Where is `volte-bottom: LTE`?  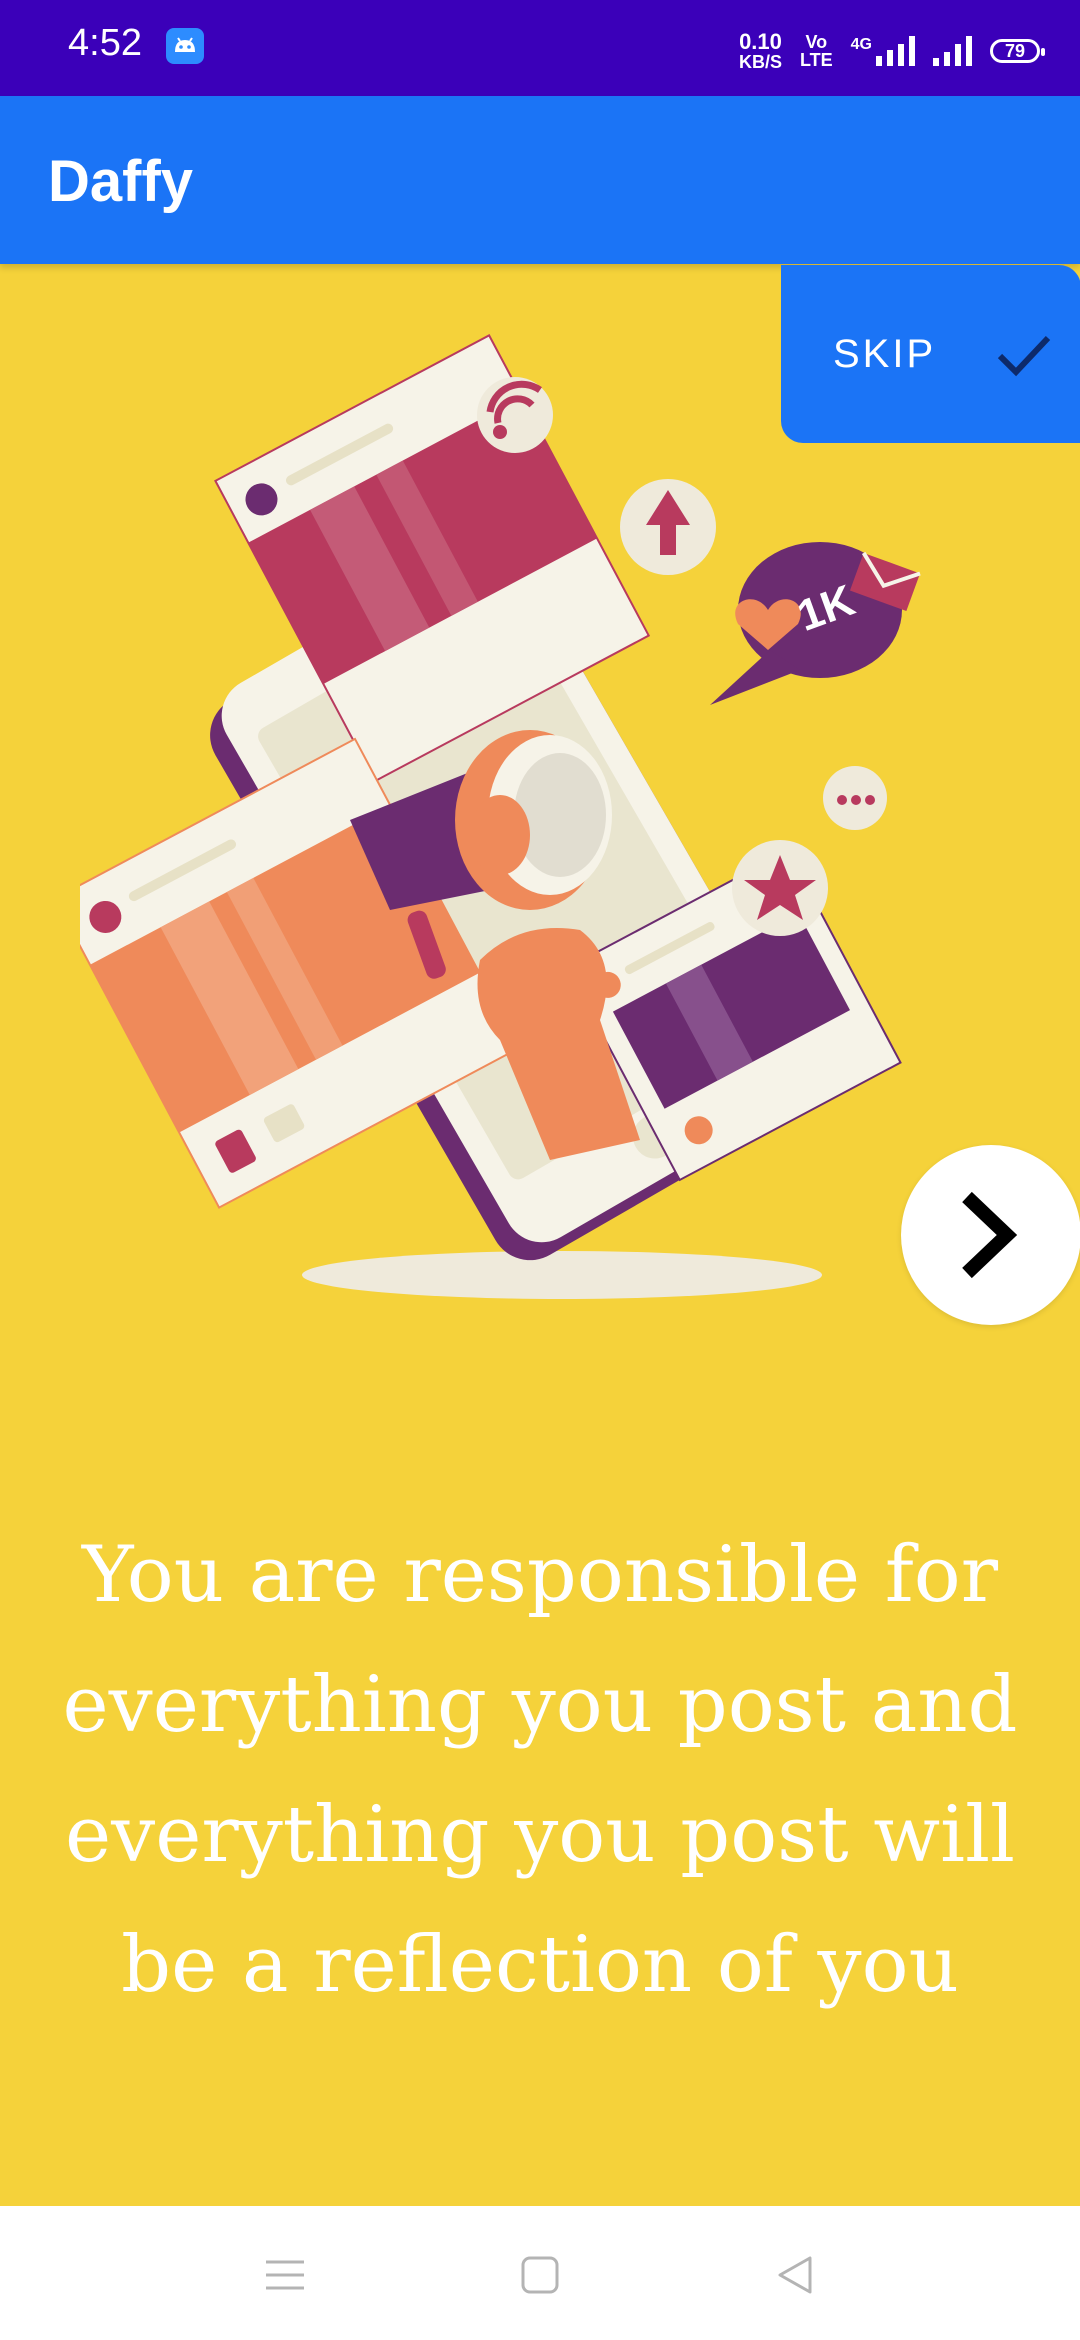 volte-bottom: LTE is located at coordinates (816, 60).